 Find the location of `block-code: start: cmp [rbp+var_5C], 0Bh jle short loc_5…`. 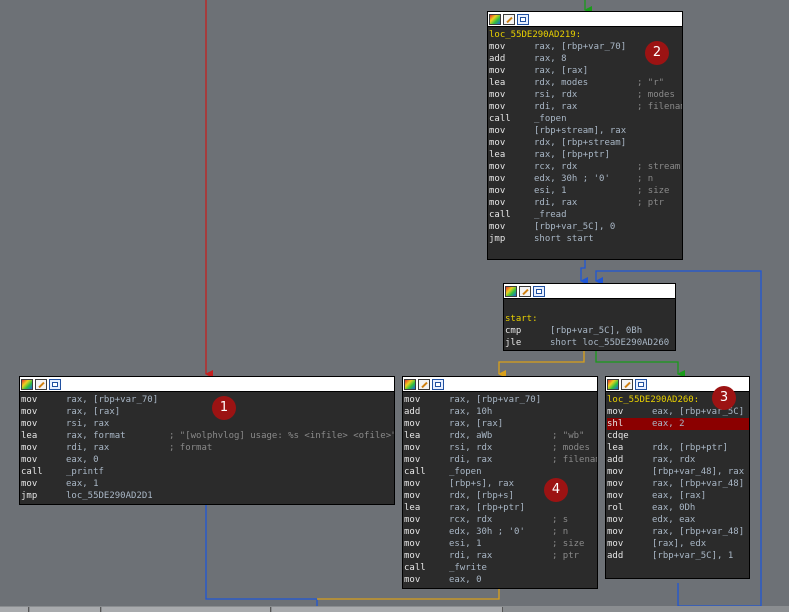

block-code: start: cmp [rbp+var_5C], 0Bh jle short loc_5… is located at coordinates (589, 324).